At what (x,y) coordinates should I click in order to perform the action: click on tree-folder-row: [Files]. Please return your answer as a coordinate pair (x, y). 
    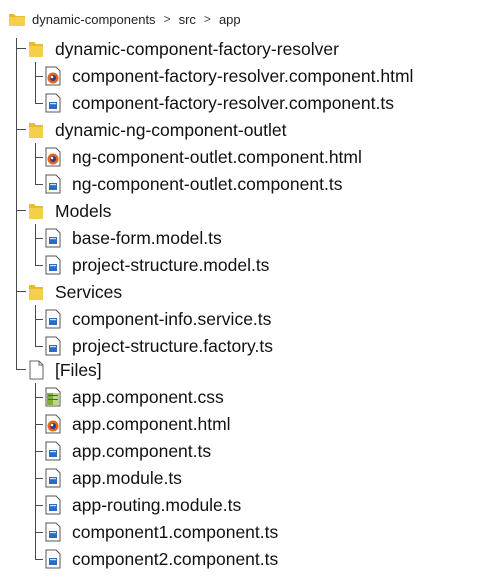
    Looking at the image, I should click on (64, 370).